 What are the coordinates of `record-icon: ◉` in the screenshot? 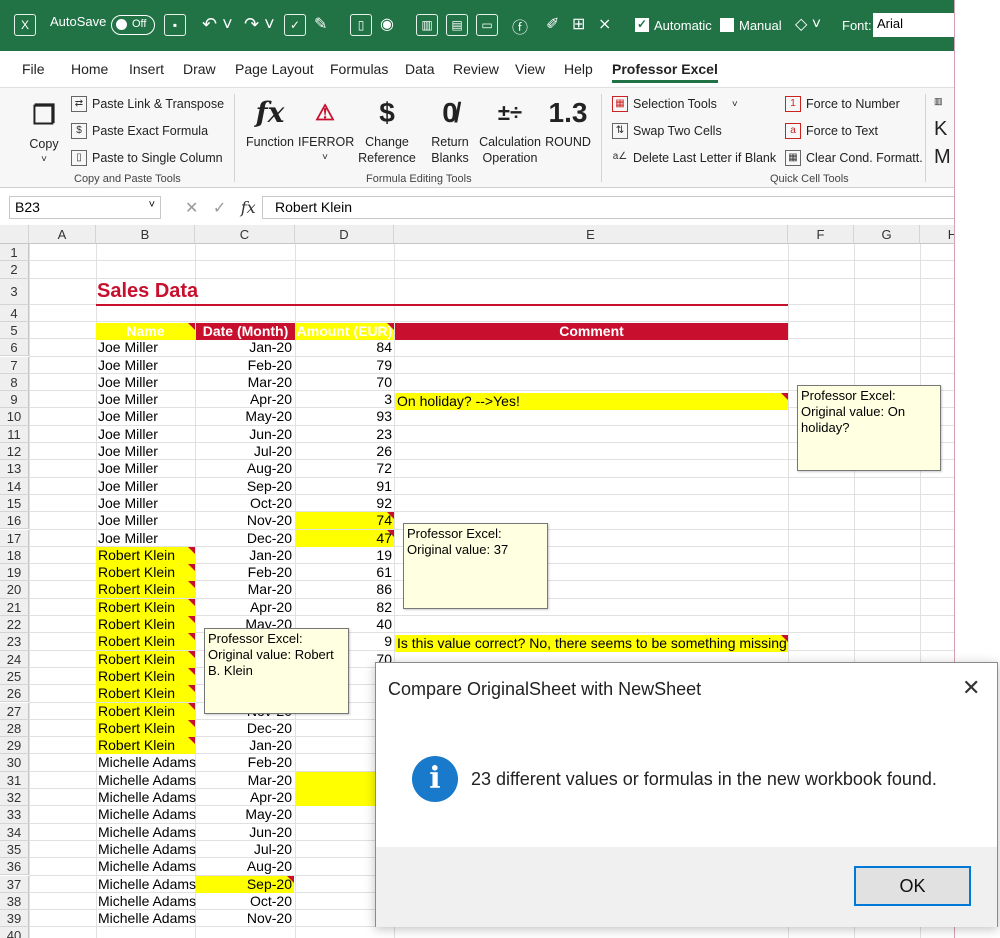 It's located at (387, 24).